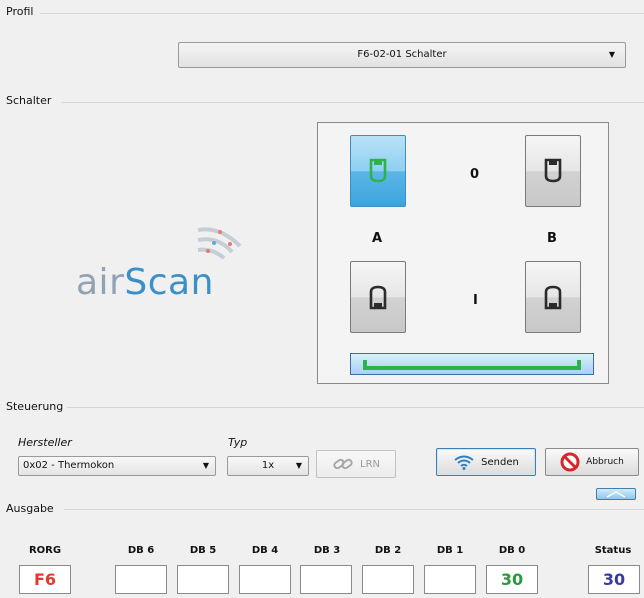 The image size is (644, 598). I want to click on state-i-label: I, so click(475, 300).